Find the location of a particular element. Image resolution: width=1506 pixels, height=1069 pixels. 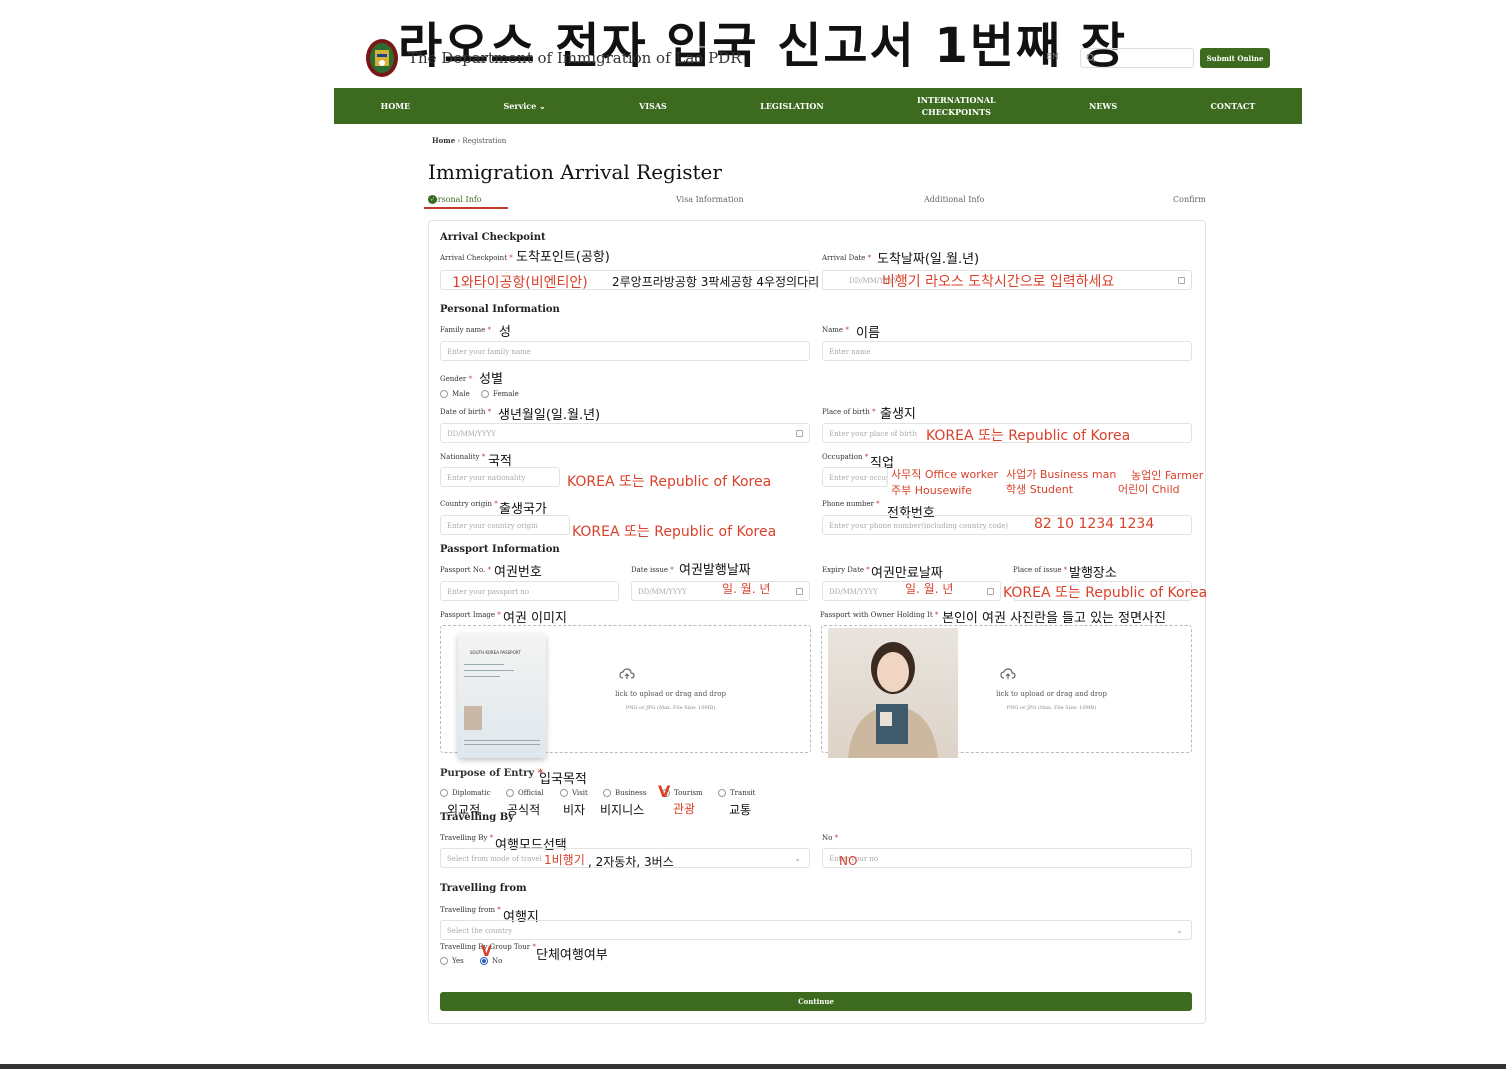

travelling-from-select: Select the country ⌄ is located at coordinates (816, 930).